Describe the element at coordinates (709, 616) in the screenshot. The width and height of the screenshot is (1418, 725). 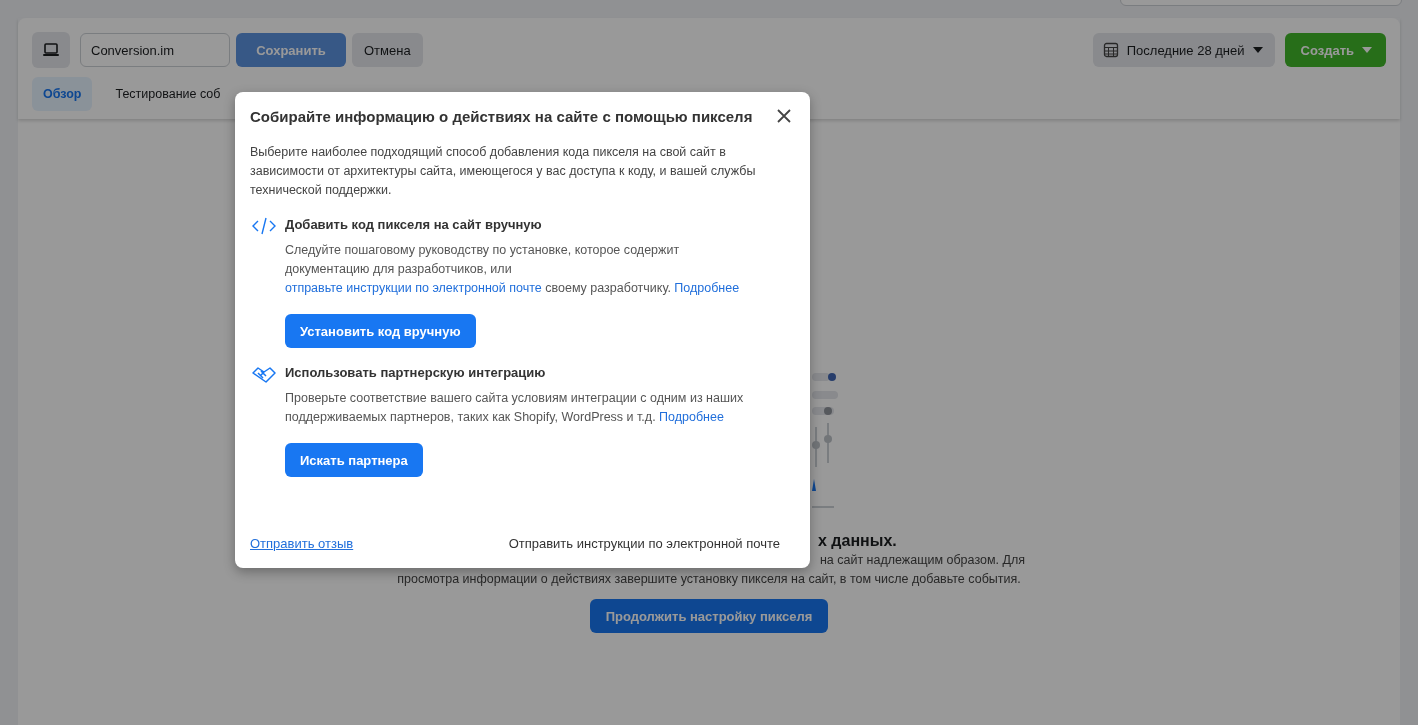
I see `continue-setup-button: Продолжить настройку пикселя` at that location.